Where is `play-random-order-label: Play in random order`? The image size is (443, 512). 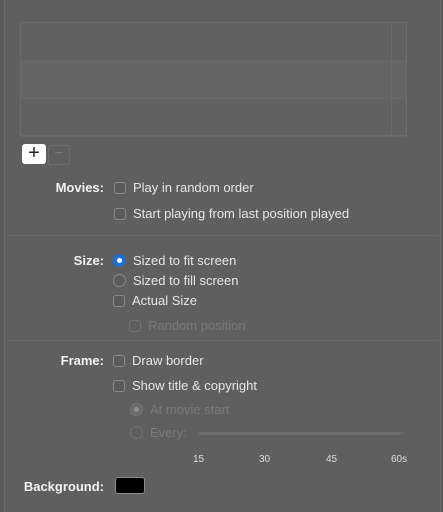
play-random-order-label: Play in random order is located at coordinates (193, 187).